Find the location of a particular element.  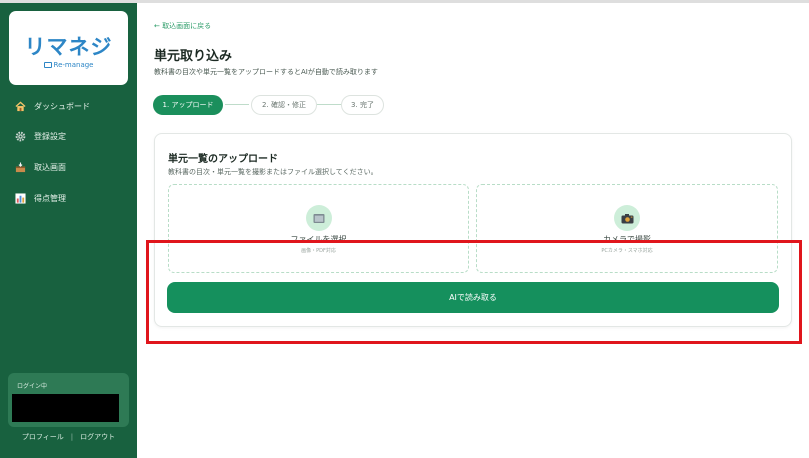

camera-capture-hint: PCカメラ・スマホ対応 is located at coordinates (627, 251).